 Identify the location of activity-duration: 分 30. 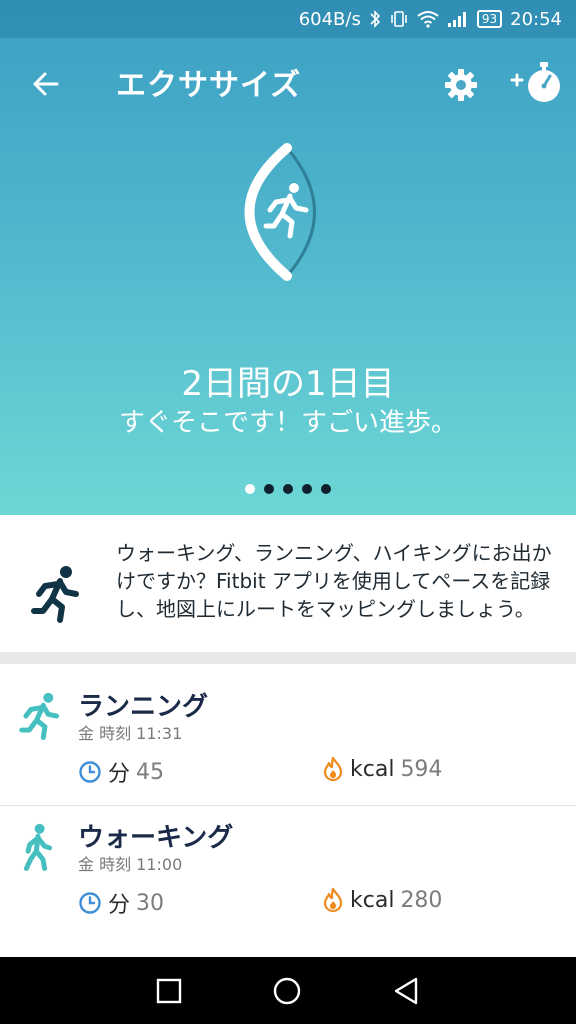
(121, 903).